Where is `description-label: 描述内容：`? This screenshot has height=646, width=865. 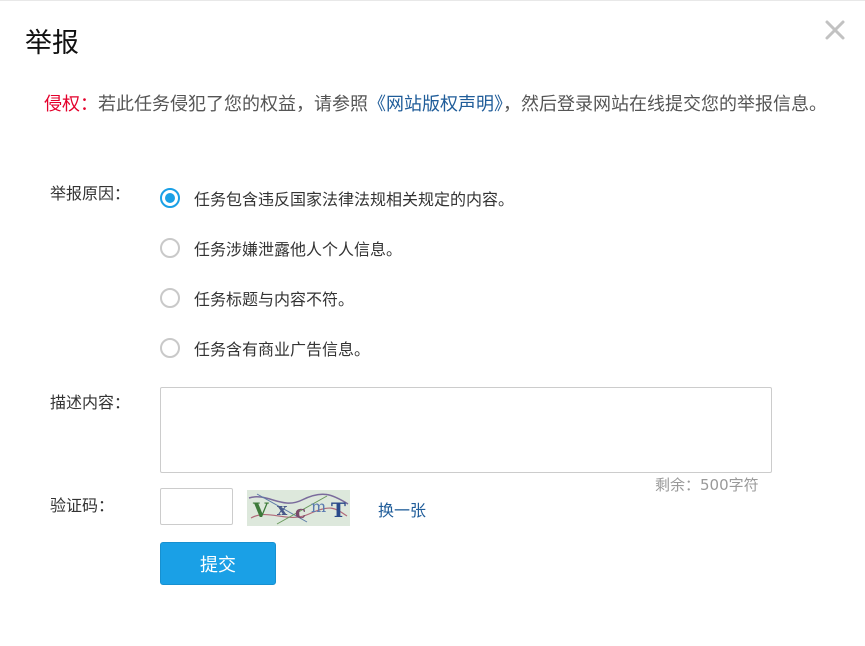
description-label: 描述内容： is located at coordinates (90, 402).